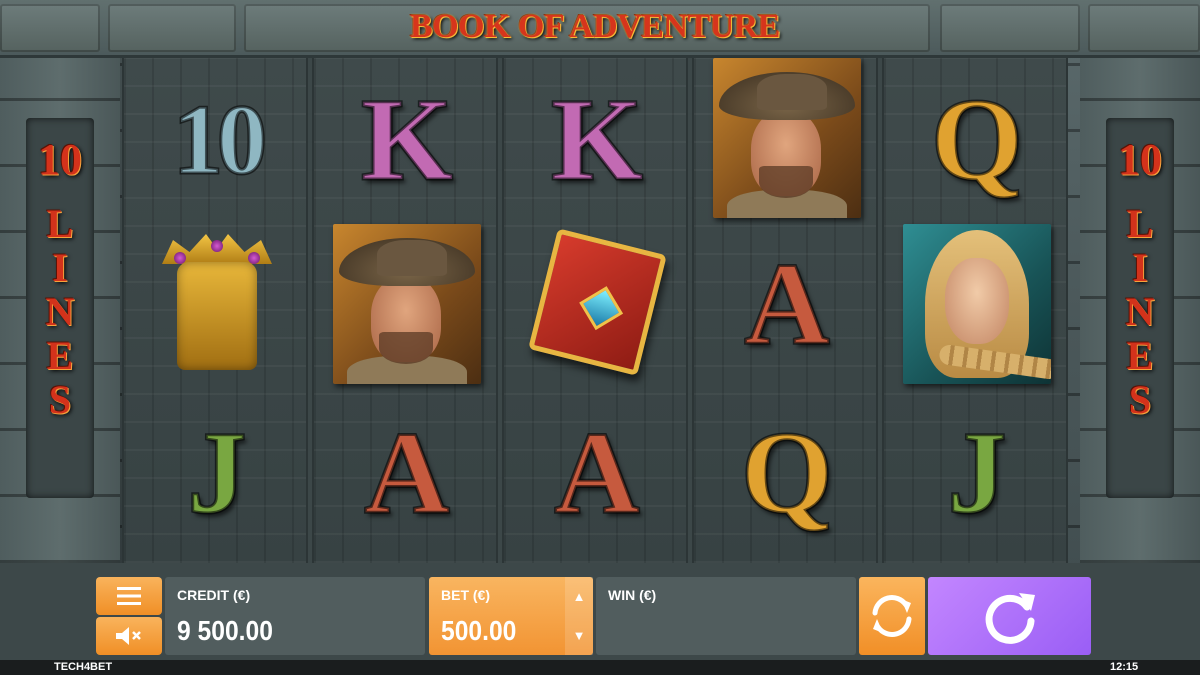 The width and height of the screenshot is (1200, 675). Describe the element at coordinates (595, 26) in the screenshot. I see `game-title: BOOK OF ADVENTURE` at that location.